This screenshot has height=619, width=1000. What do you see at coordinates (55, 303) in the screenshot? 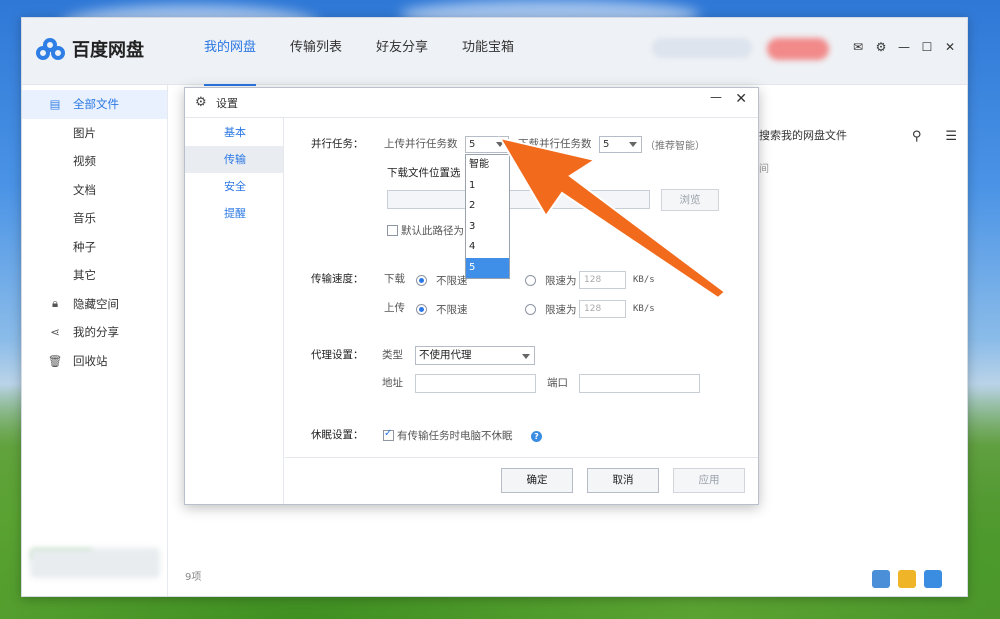
I see `lock-icon: 🔒︎` at bounding box center [55, 303].